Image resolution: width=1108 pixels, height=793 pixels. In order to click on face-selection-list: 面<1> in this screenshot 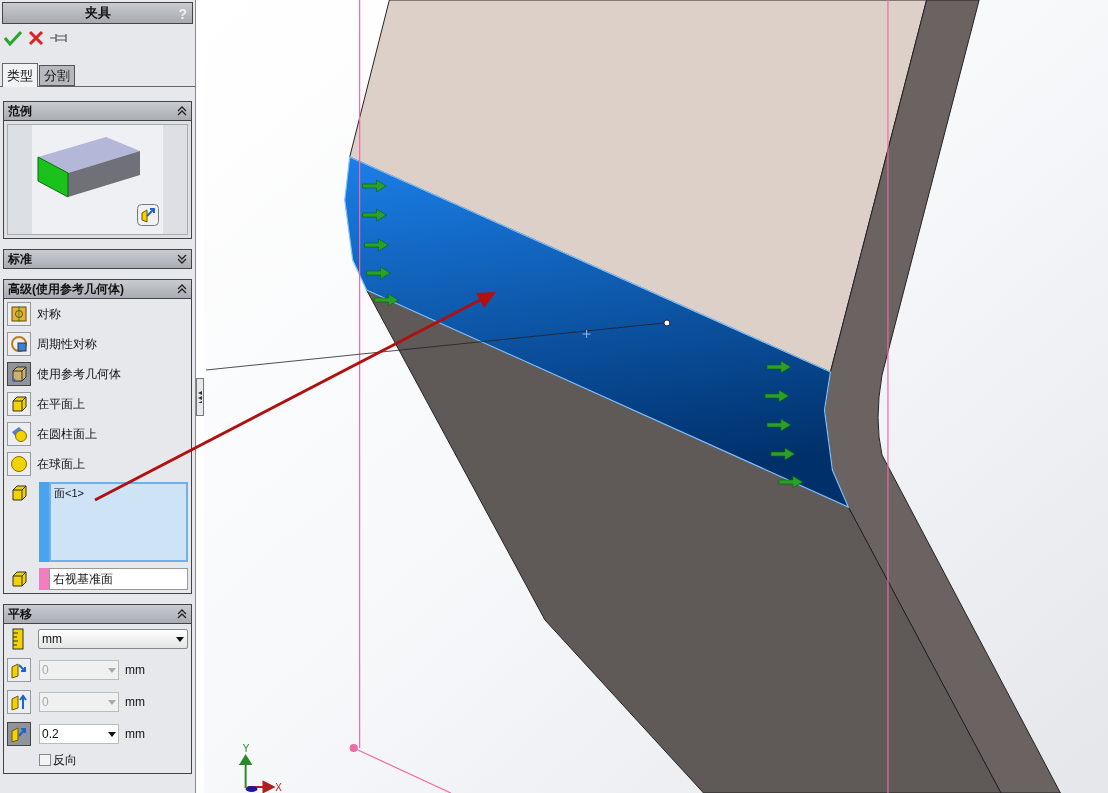, I will do `click(118, 522)`.